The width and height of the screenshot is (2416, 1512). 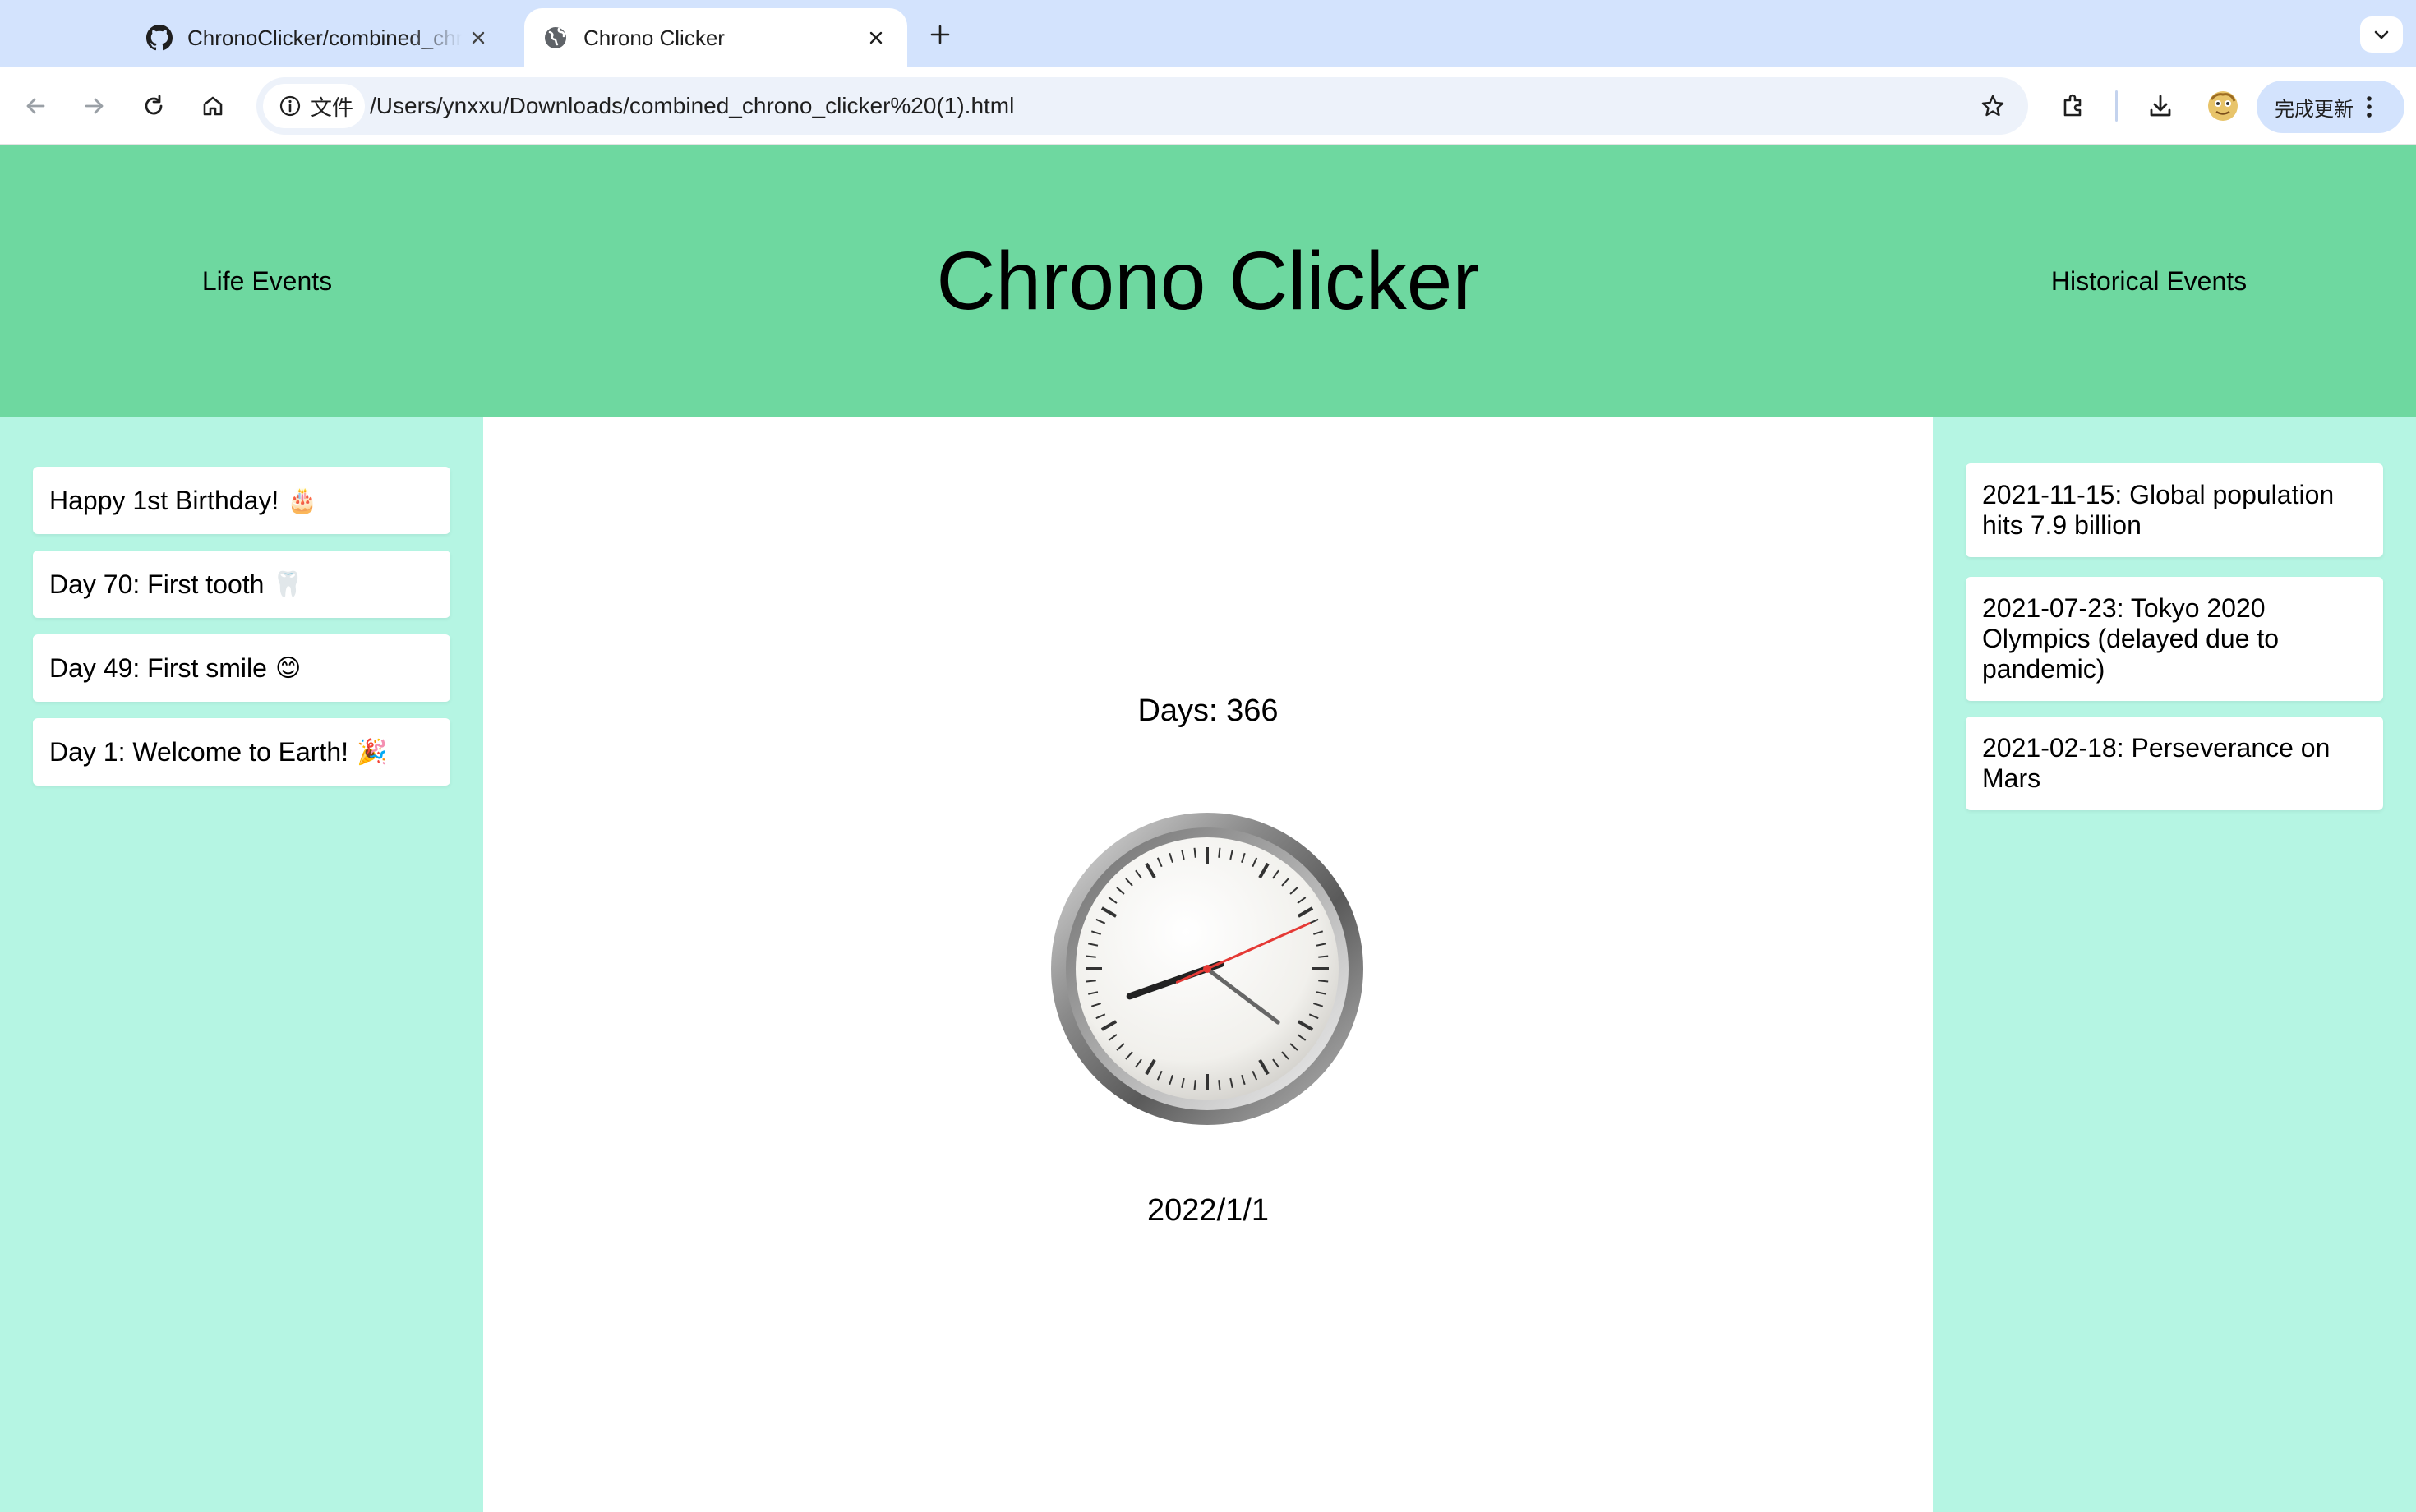 I want to click on new-tab-button, so click(x=941, y=35).